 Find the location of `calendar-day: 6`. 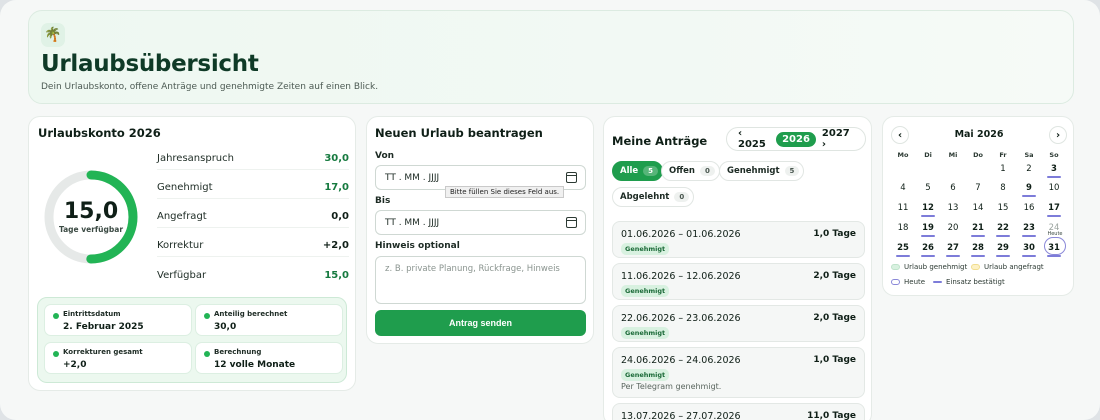

calendar-day: 6 is located at coordinates (953, 189).